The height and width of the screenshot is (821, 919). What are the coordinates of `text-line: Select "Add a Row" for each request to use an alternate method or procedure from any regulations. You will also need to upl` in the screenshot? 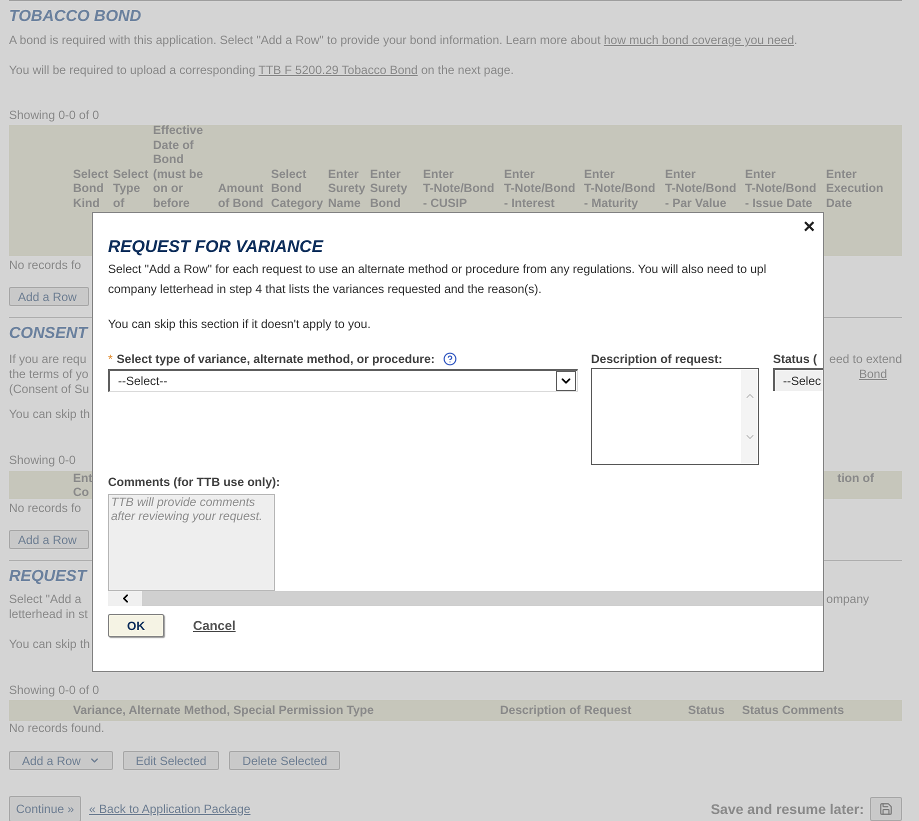 It's located at (437, 269).